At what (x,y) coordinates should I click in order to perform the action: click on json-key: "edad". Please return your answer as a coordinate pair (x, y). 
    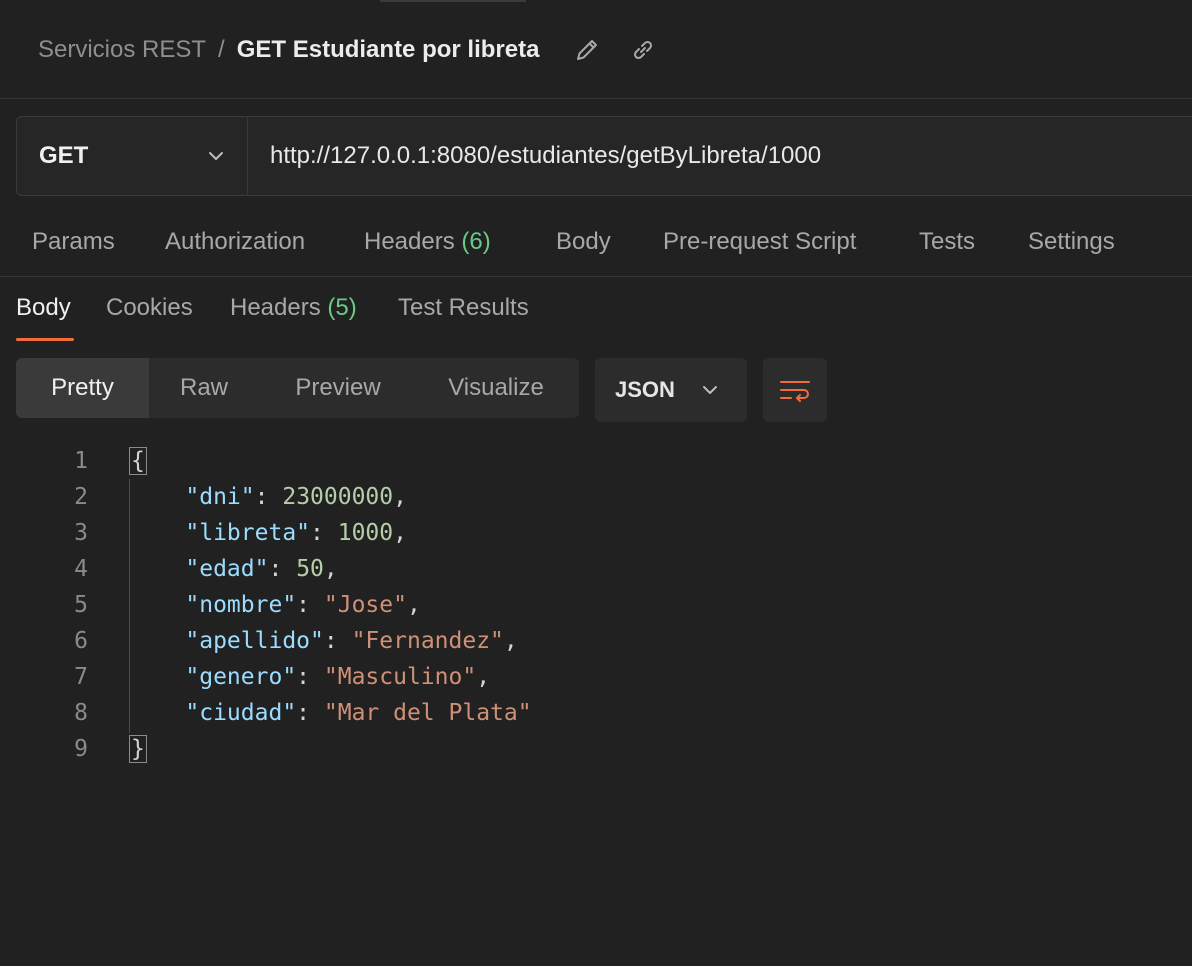
    Looking at the image, I should click on (227, 569).